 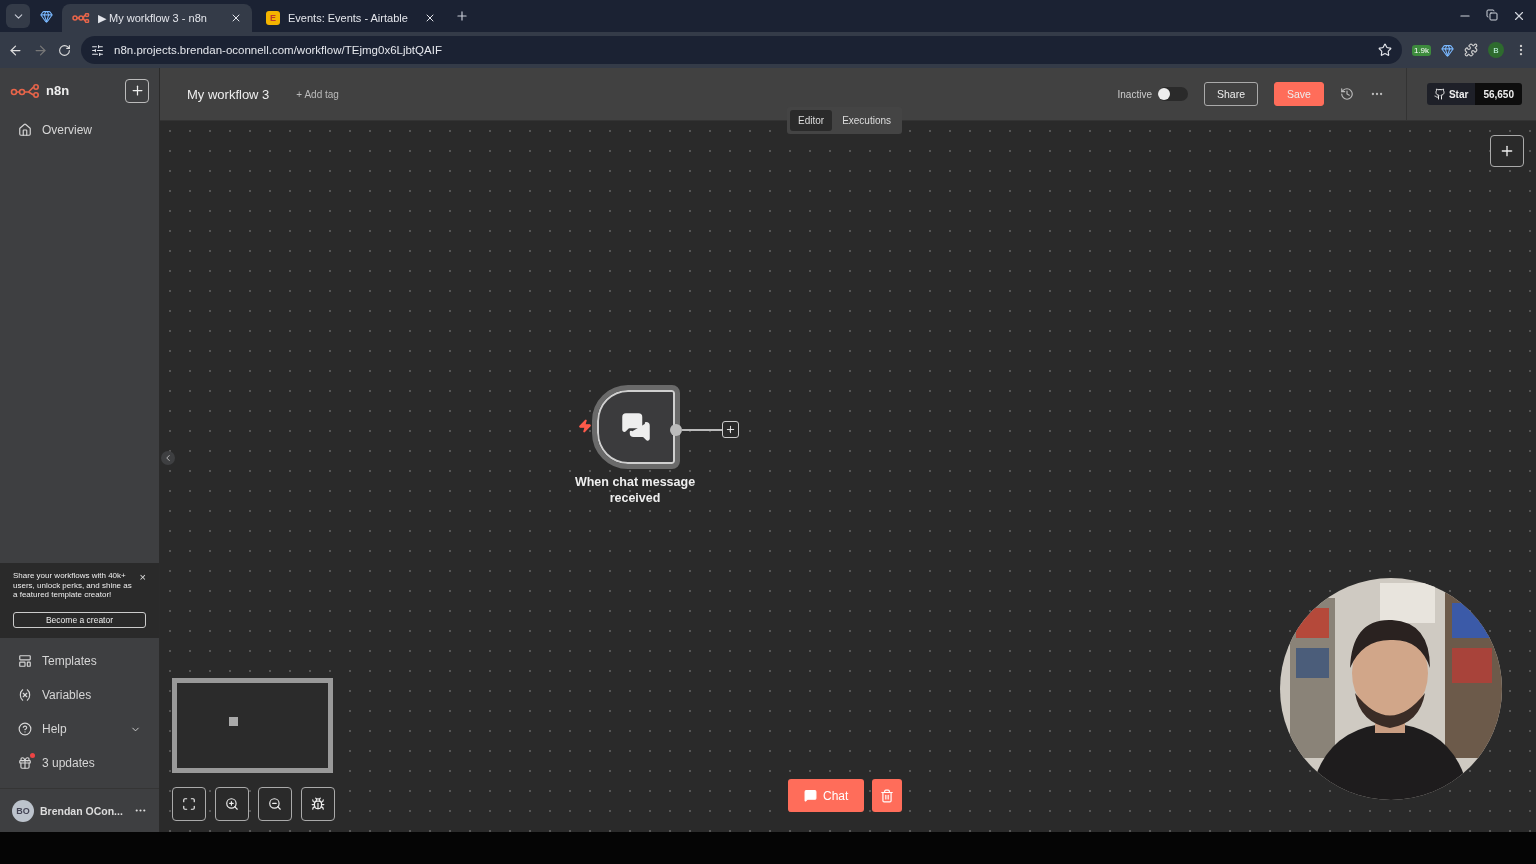 I want to click on zoom-in-button, so click(x=232, y=804).